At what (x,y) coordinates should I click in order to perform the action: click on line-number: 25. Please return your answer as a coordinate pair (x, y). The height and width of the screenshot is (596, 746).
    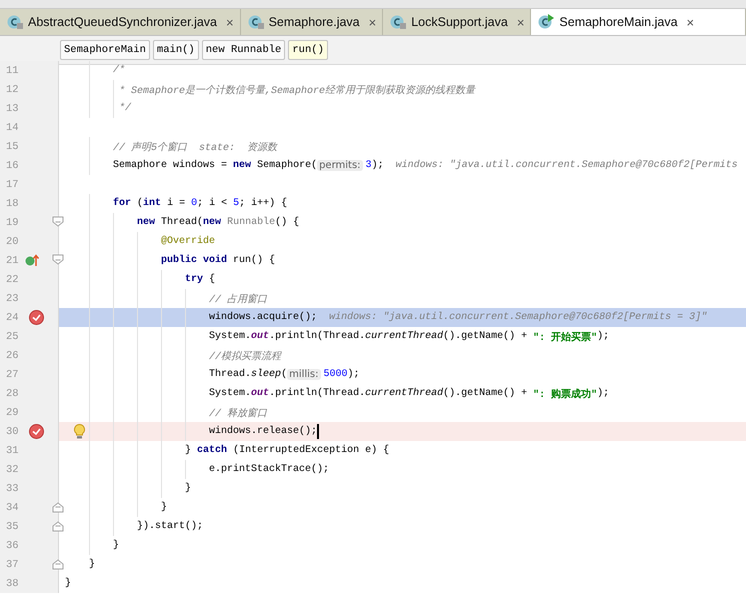
    Looking at the image, I should click on (12, 336).